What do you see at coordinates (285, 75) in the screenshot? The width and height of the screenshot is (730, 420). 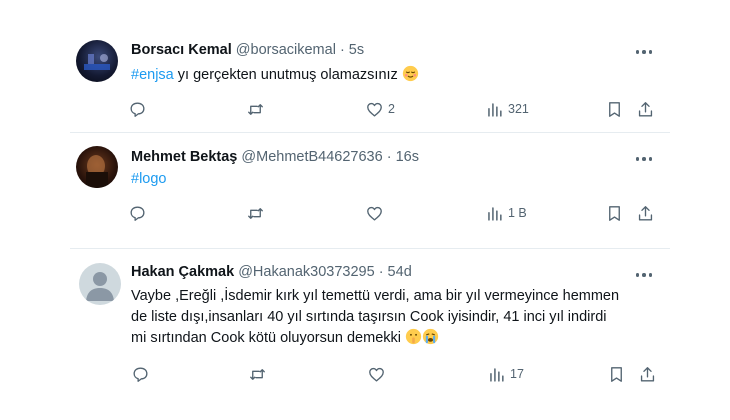 I see `tweet-body: yı gerçekten unutmuş olamazsınız` at bounding box center [285, 75].